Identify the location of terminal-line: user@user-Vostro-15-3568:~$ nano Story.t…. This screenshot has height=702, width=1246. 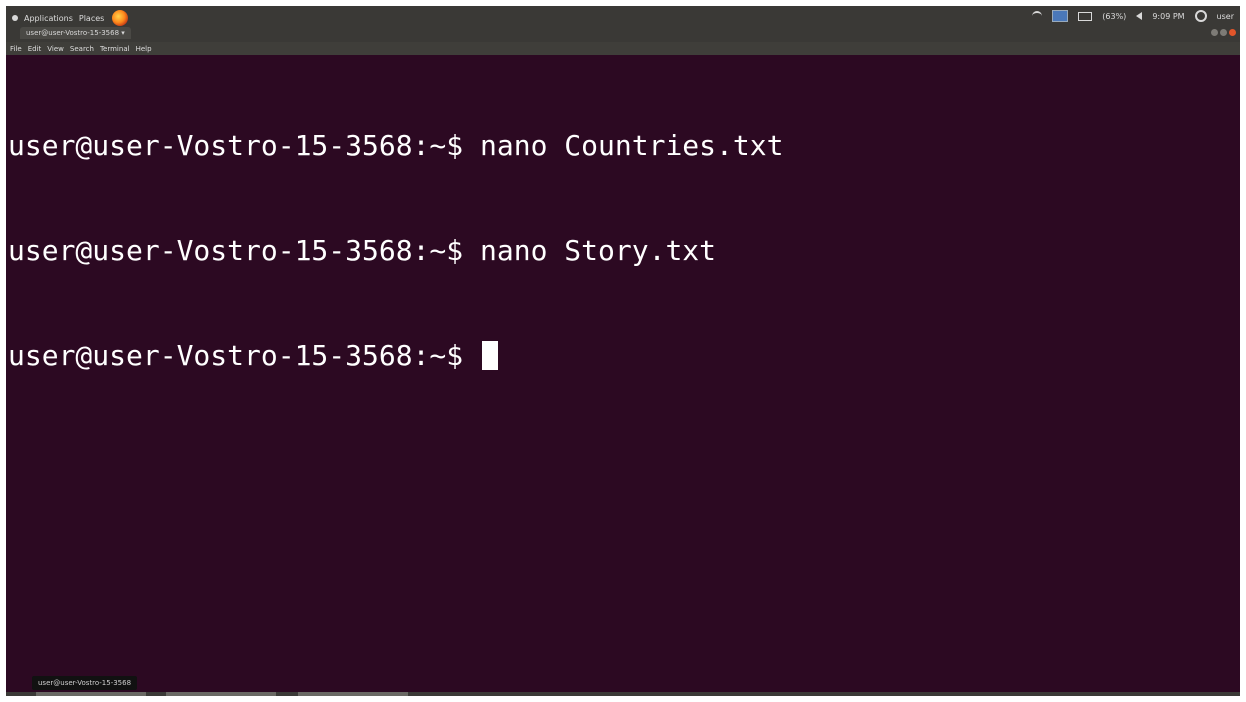
(622, 250).